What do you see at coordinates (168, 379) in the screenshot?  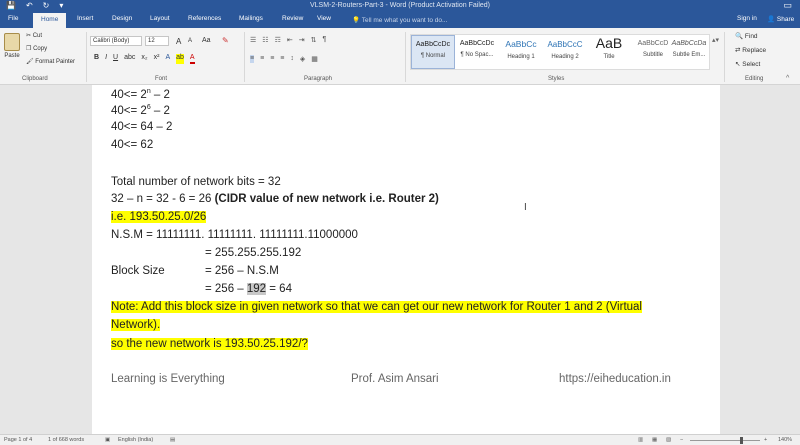 I see `footer-left: Learning is Everything` at bounding box center [168, 379].